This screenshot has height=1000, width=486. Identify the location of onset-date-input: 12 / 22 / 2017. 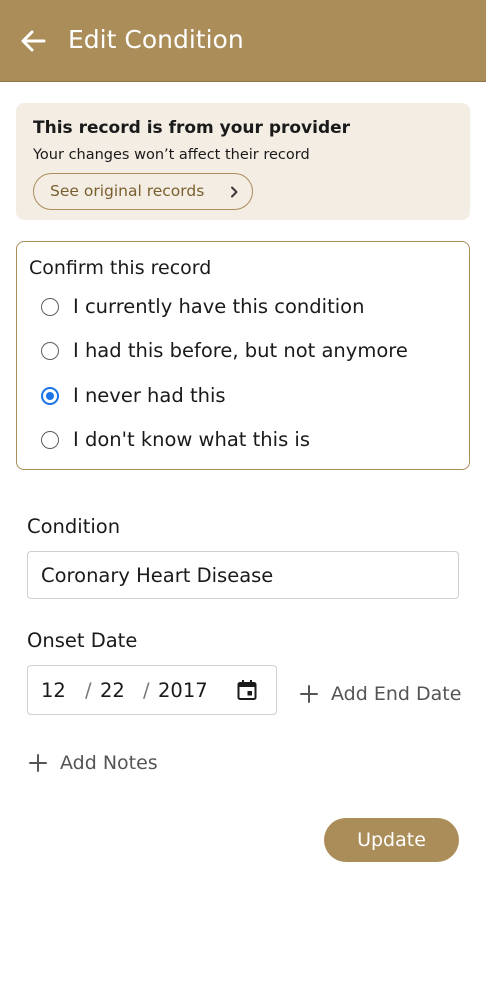
(152, 690).